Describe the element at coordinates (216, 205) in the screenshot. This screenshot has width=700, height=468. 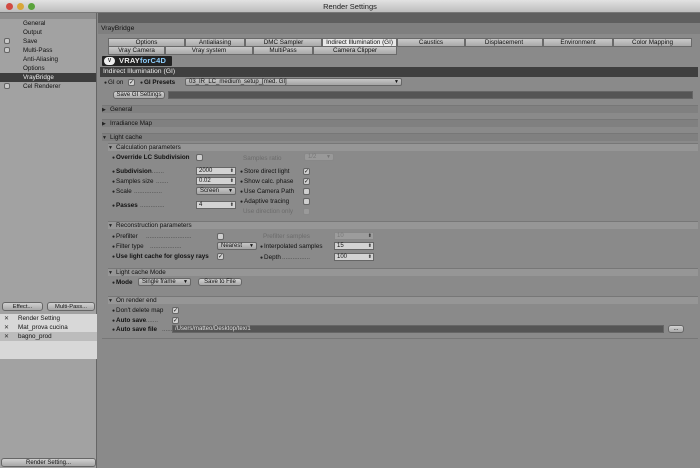
I see `passes-input: 4 ⬍` at that location.